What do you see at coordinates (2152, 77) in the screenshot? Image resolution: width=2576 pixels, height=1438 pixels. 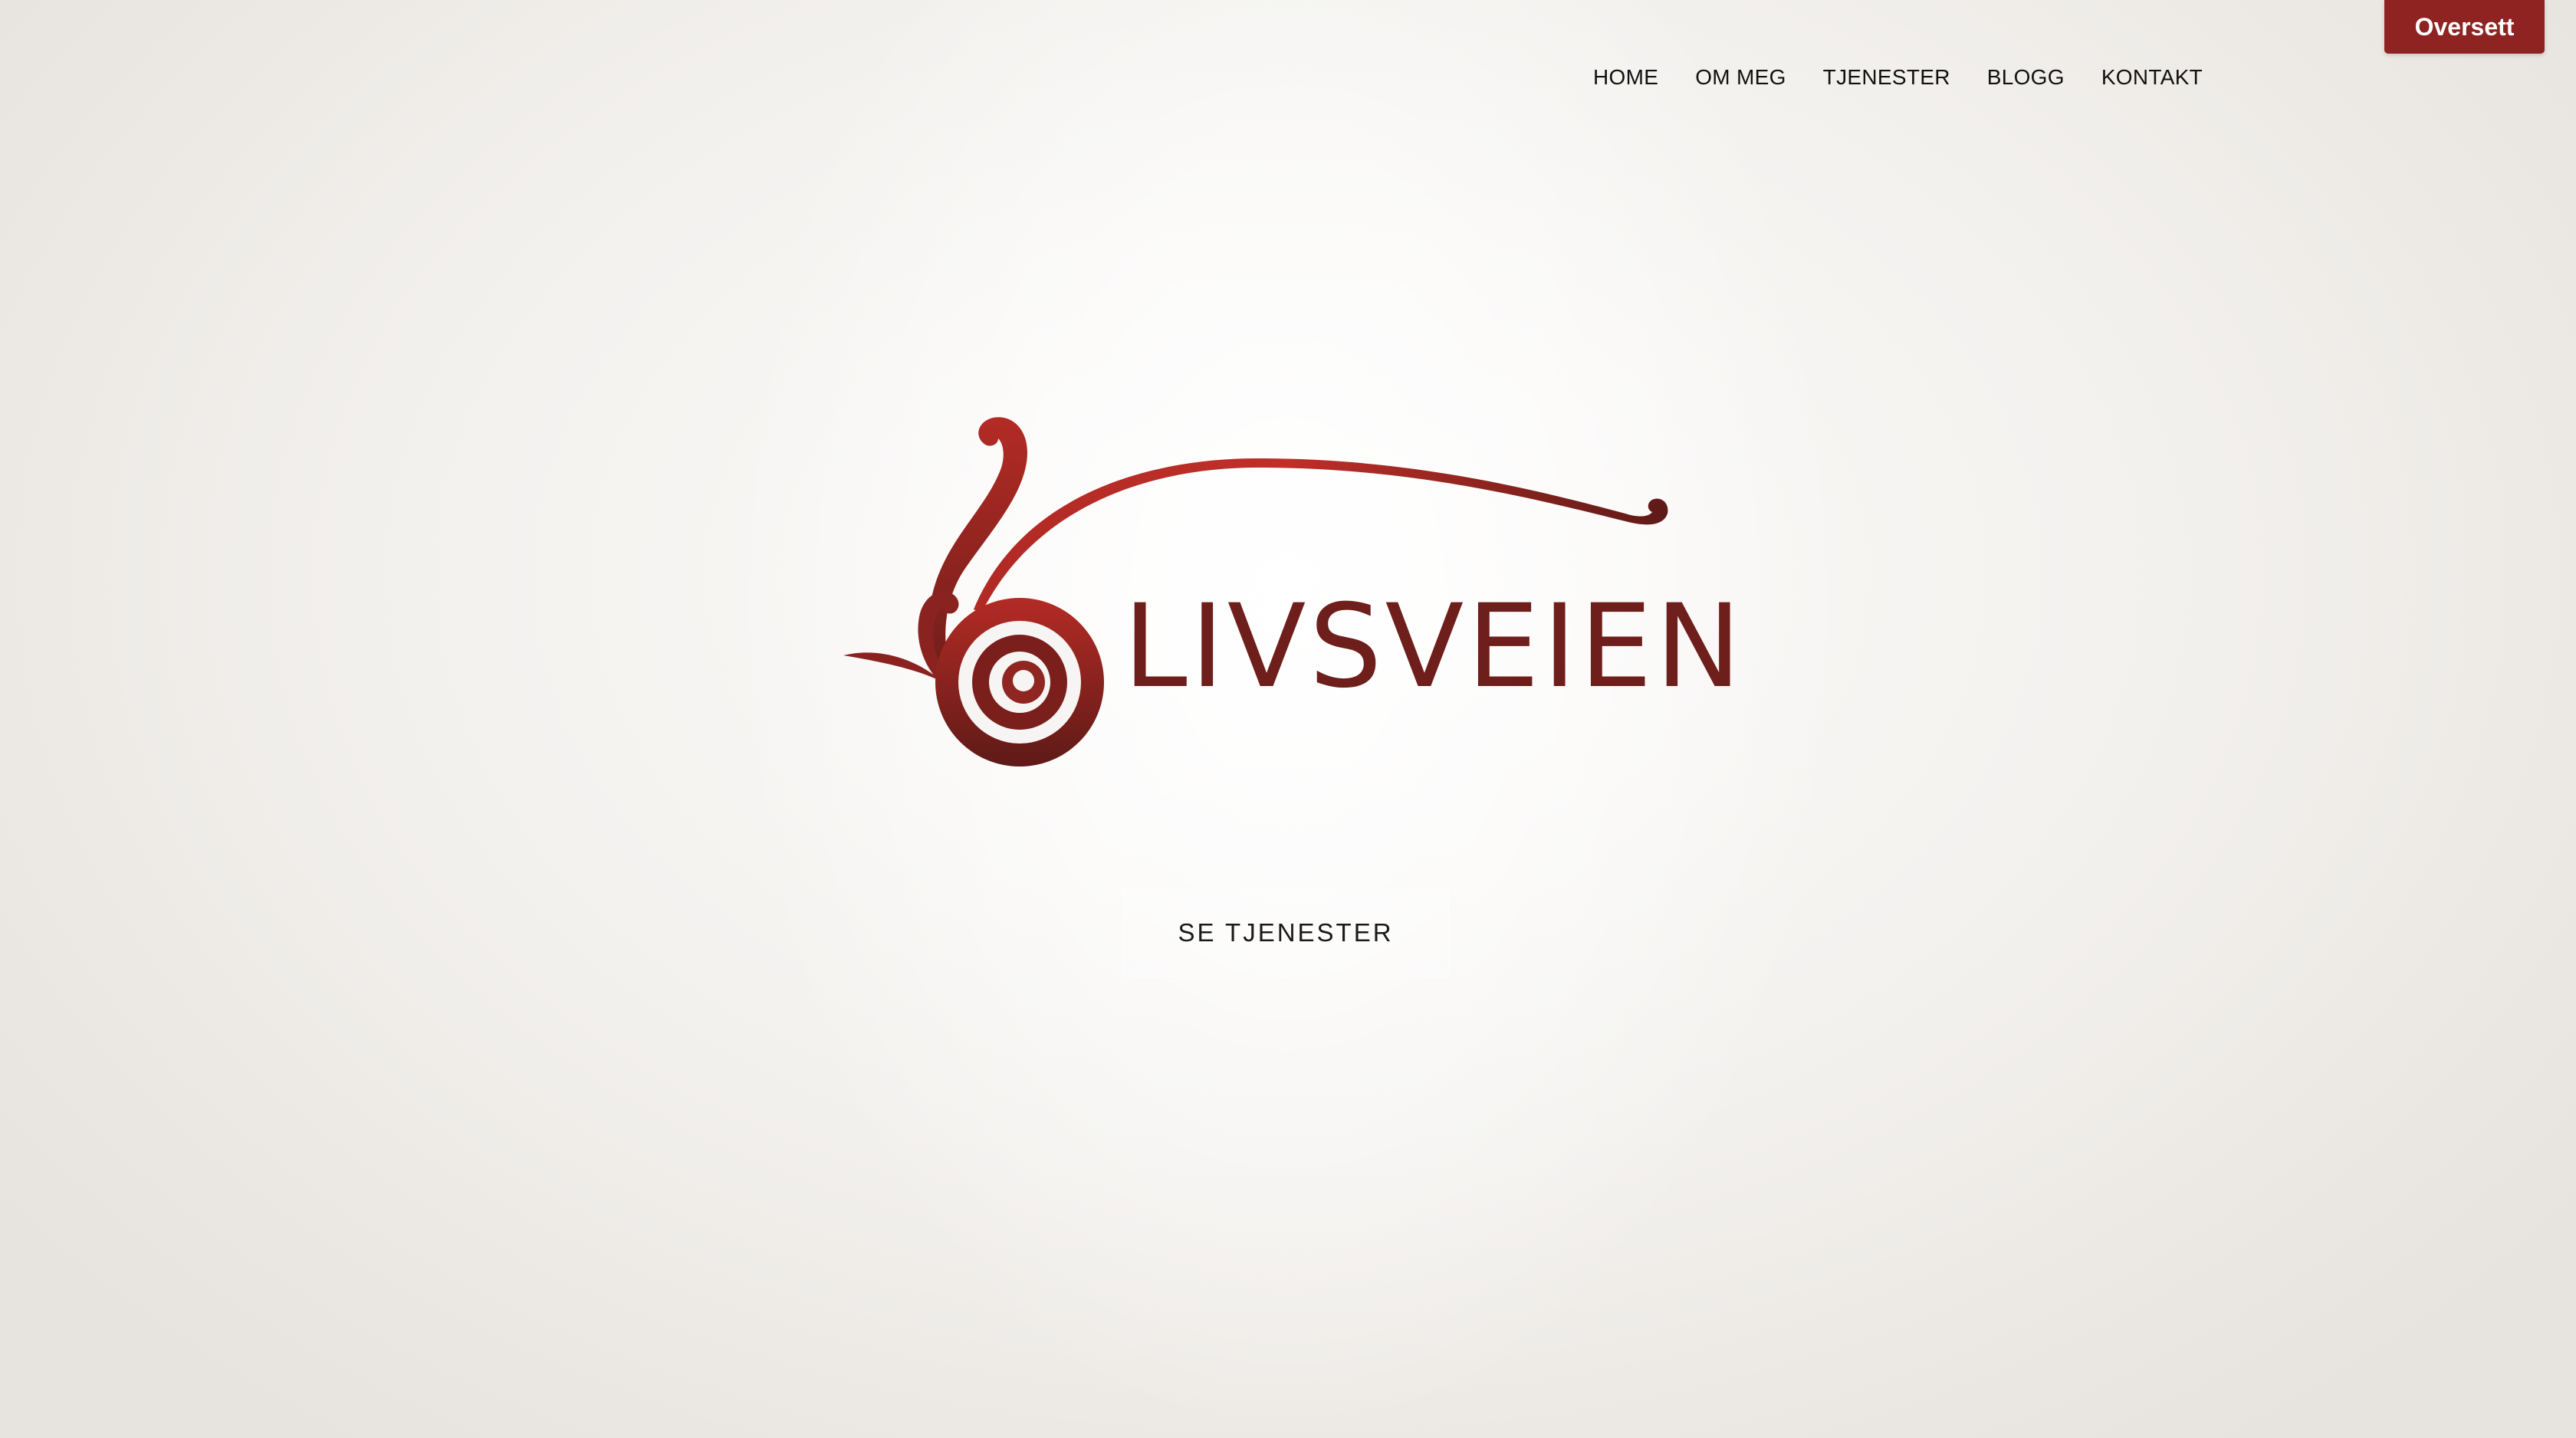 I see `nav-item-kontakt: KONTAKT` at bounding box center [2152, 77].